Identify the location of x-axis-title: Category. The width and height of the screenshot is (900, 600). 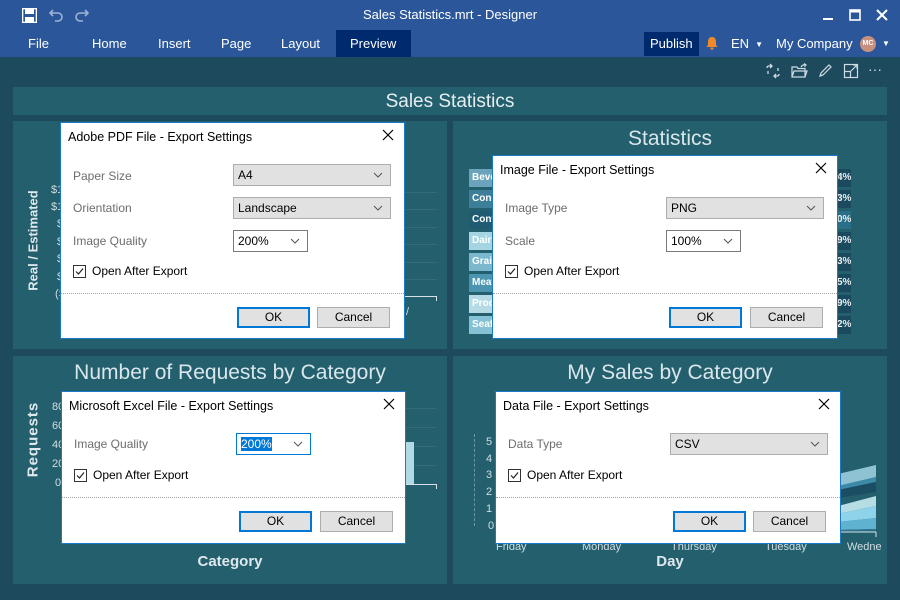
(230, 561).